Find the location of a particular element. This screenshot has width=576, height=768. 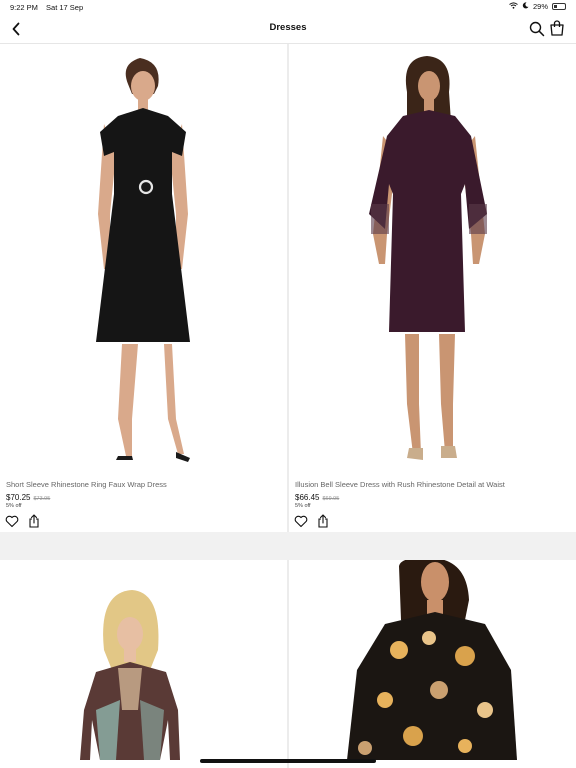

nav-bar: Dresses is located at coordinates (288, 29).